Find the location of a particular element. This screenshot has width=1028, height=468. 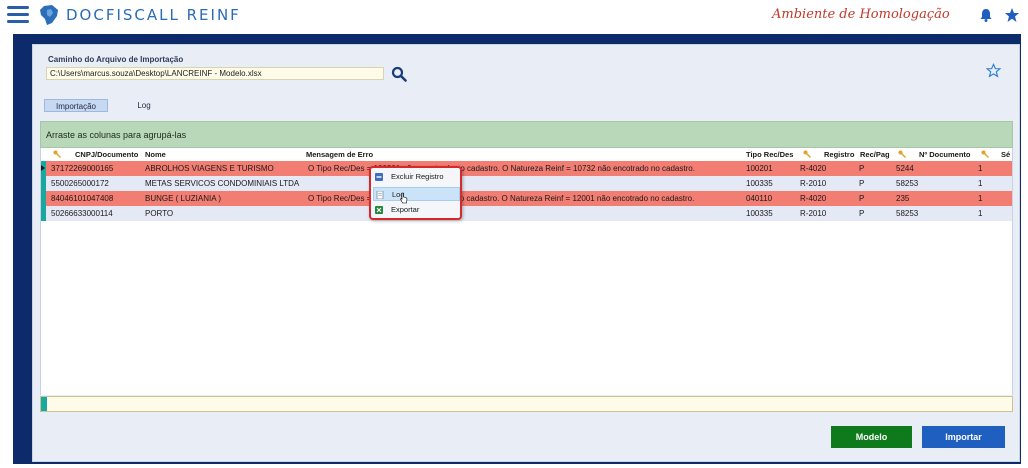

cell-nome: BUNGE ( LUZIANIA ) is located at coordinates (183, 198).